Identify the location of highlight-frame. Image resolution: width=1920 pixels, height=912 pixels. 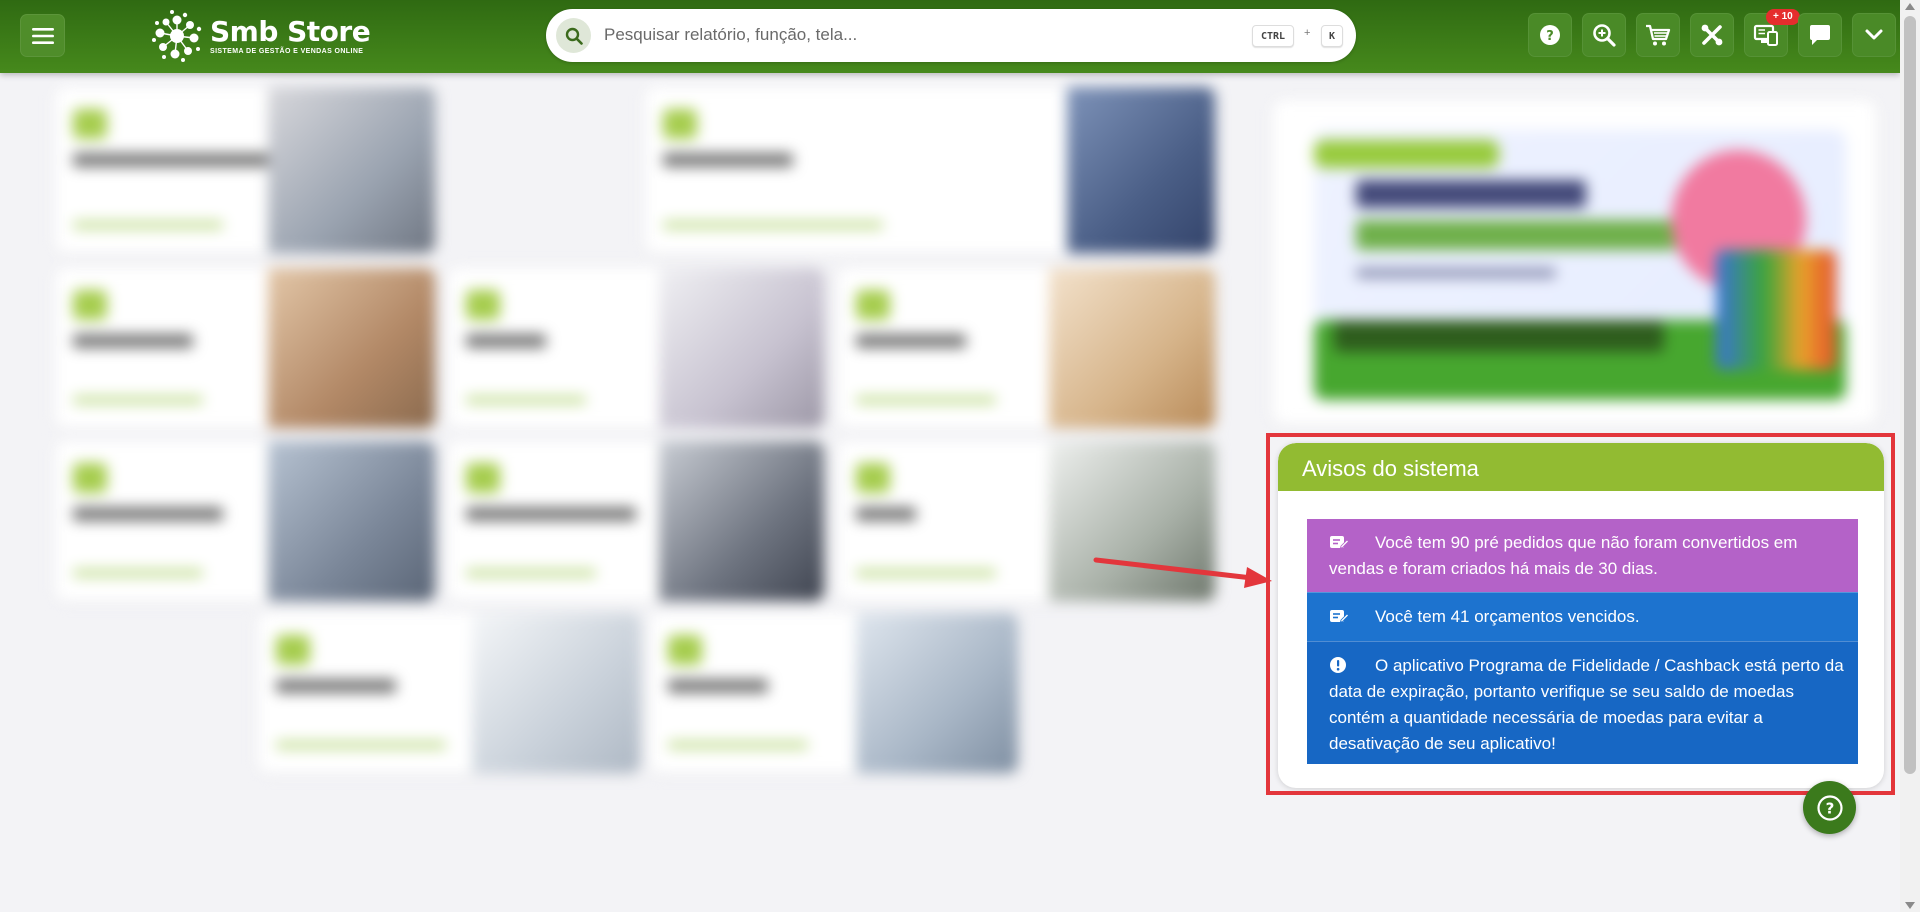
(1580, 614).